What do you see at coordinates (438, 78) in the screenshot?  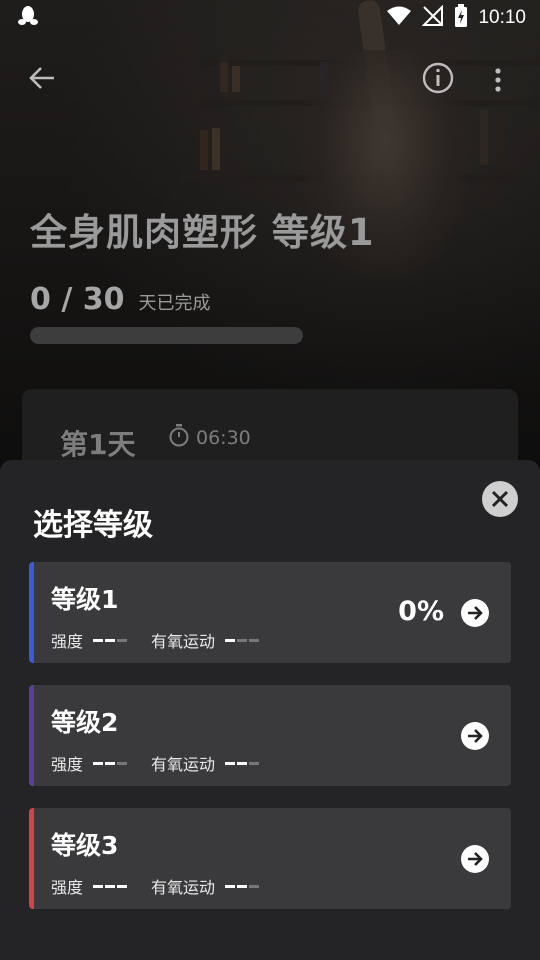 I see `info-button` at bounding box center [438, 78].